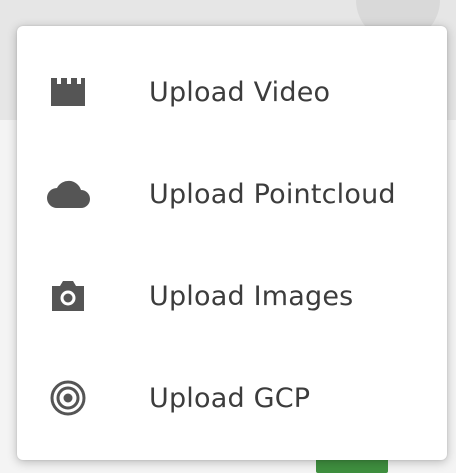 Image resolution: width=456 pixels, height=473 pixels. Describe the element at coordinates (68, 194) in the screenshot. I see `cloud-icon` at that location.